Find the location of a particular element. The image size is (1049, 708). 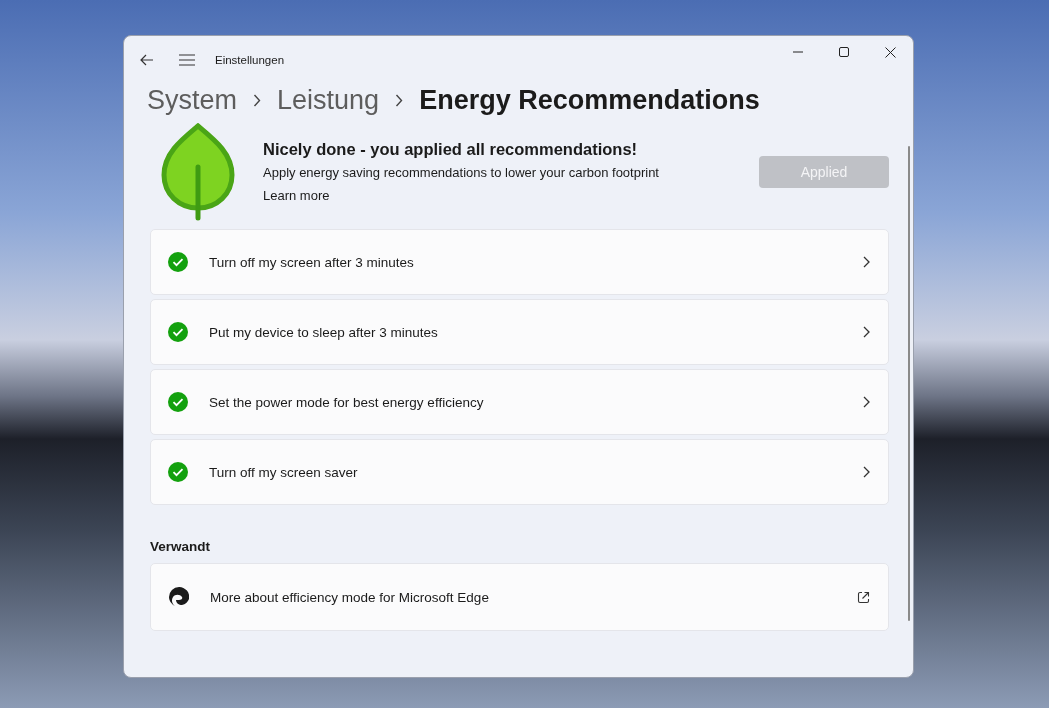

recommendation-row: Turn off my screen after 3 minutes is located at coordinates (519, 262).